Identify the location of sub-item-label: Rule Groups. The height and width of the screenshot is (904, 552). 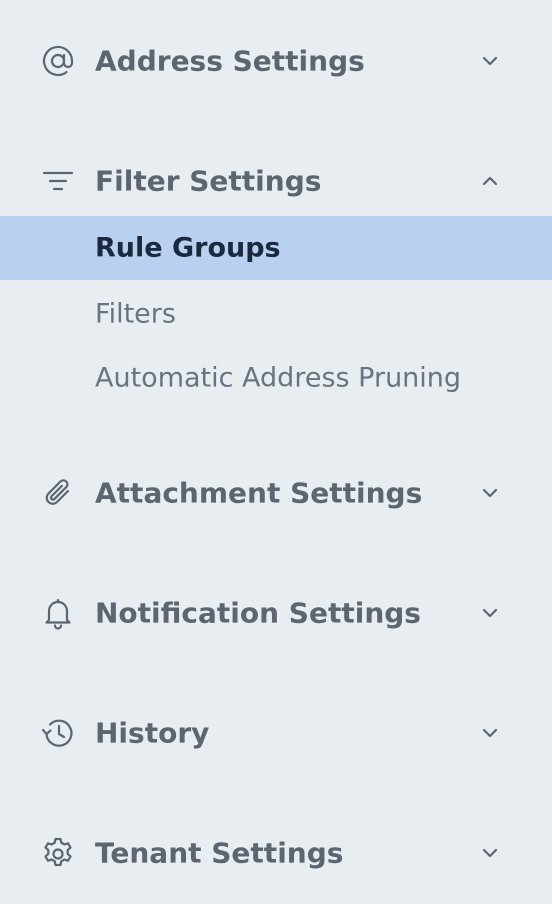
(188, 248).